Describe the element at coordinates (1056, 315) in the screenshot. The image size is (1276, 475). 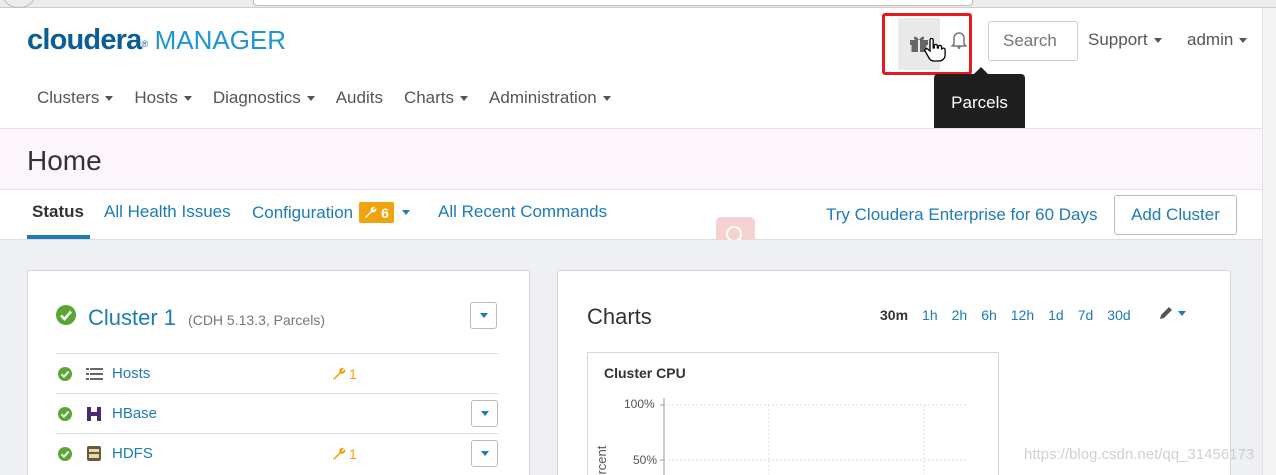
I see `range-1d: 1d` at that location.